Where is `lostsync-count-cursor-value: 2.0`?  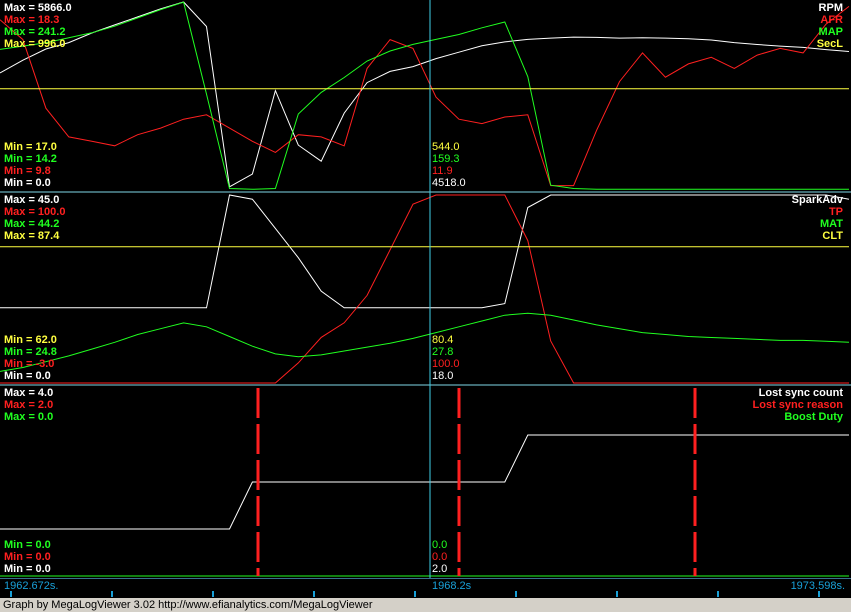
lostsync-count-cursor-value: 2.0 is located at coordinates (440, 569).